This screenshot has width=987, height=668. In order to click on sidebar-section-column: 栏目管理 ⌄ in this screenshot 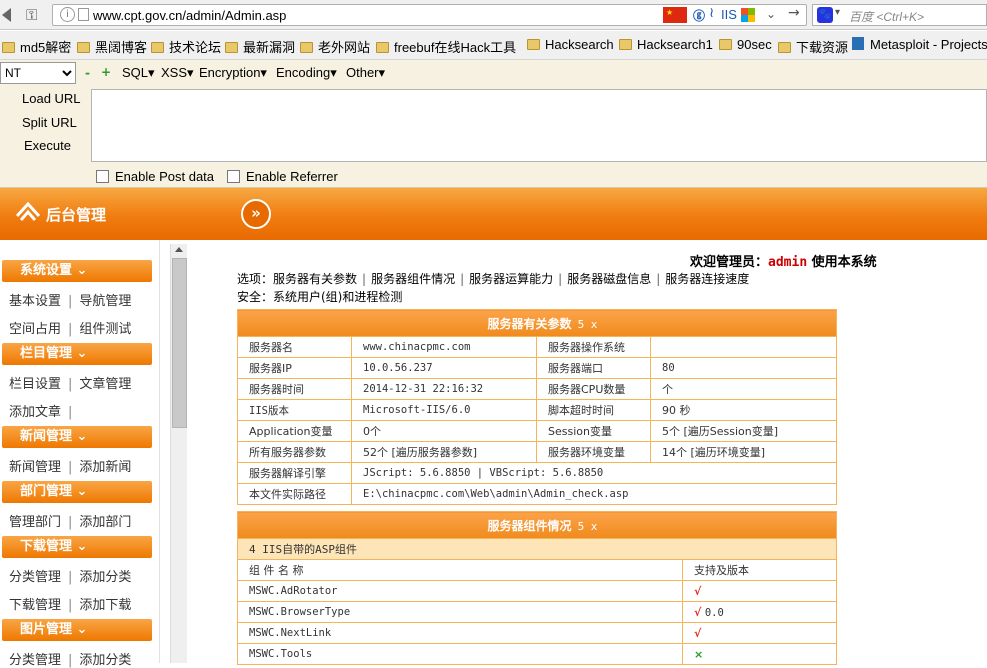, I will do `click(77, 354)`.